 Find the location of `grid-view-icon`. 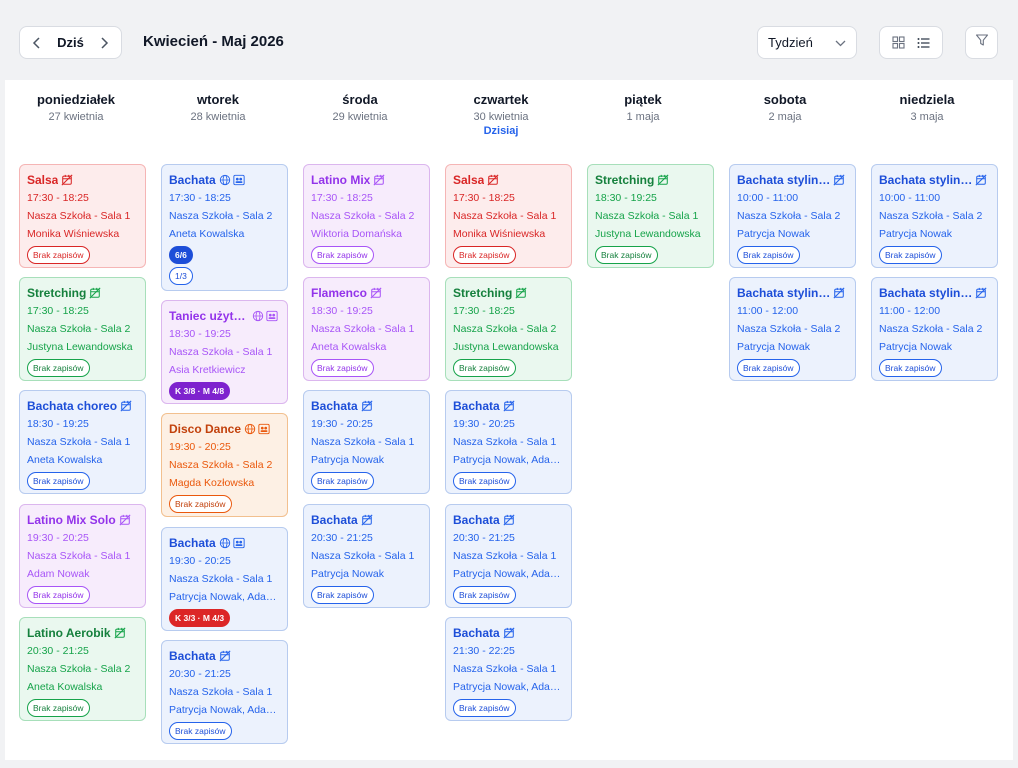

grid-view-icon is located at coordinates (899, 43).